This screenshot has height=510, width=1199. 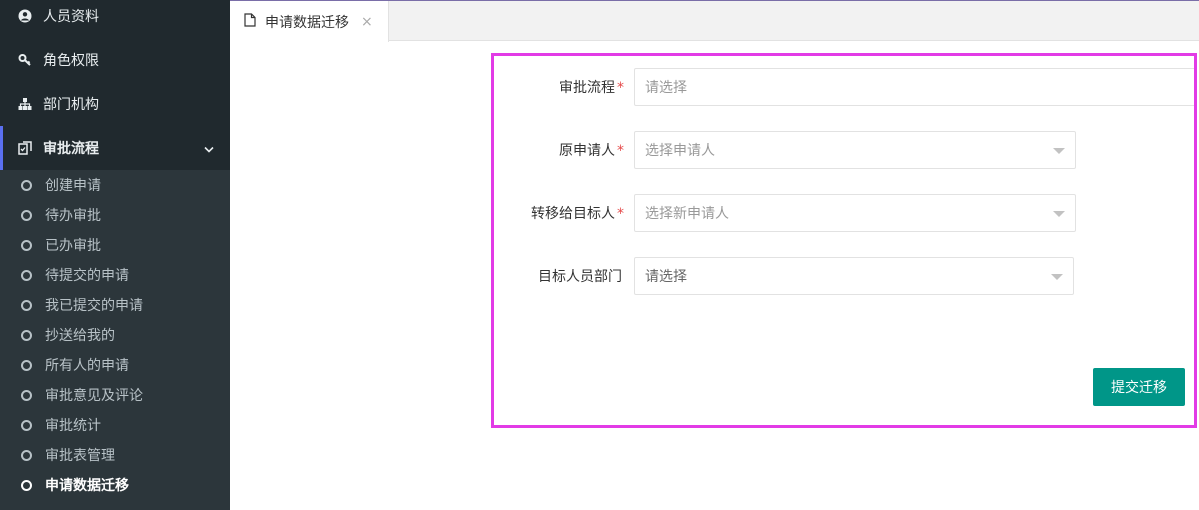 I want to click on submenu-item-label: 抄送给我的, so click(x=80, y=336).